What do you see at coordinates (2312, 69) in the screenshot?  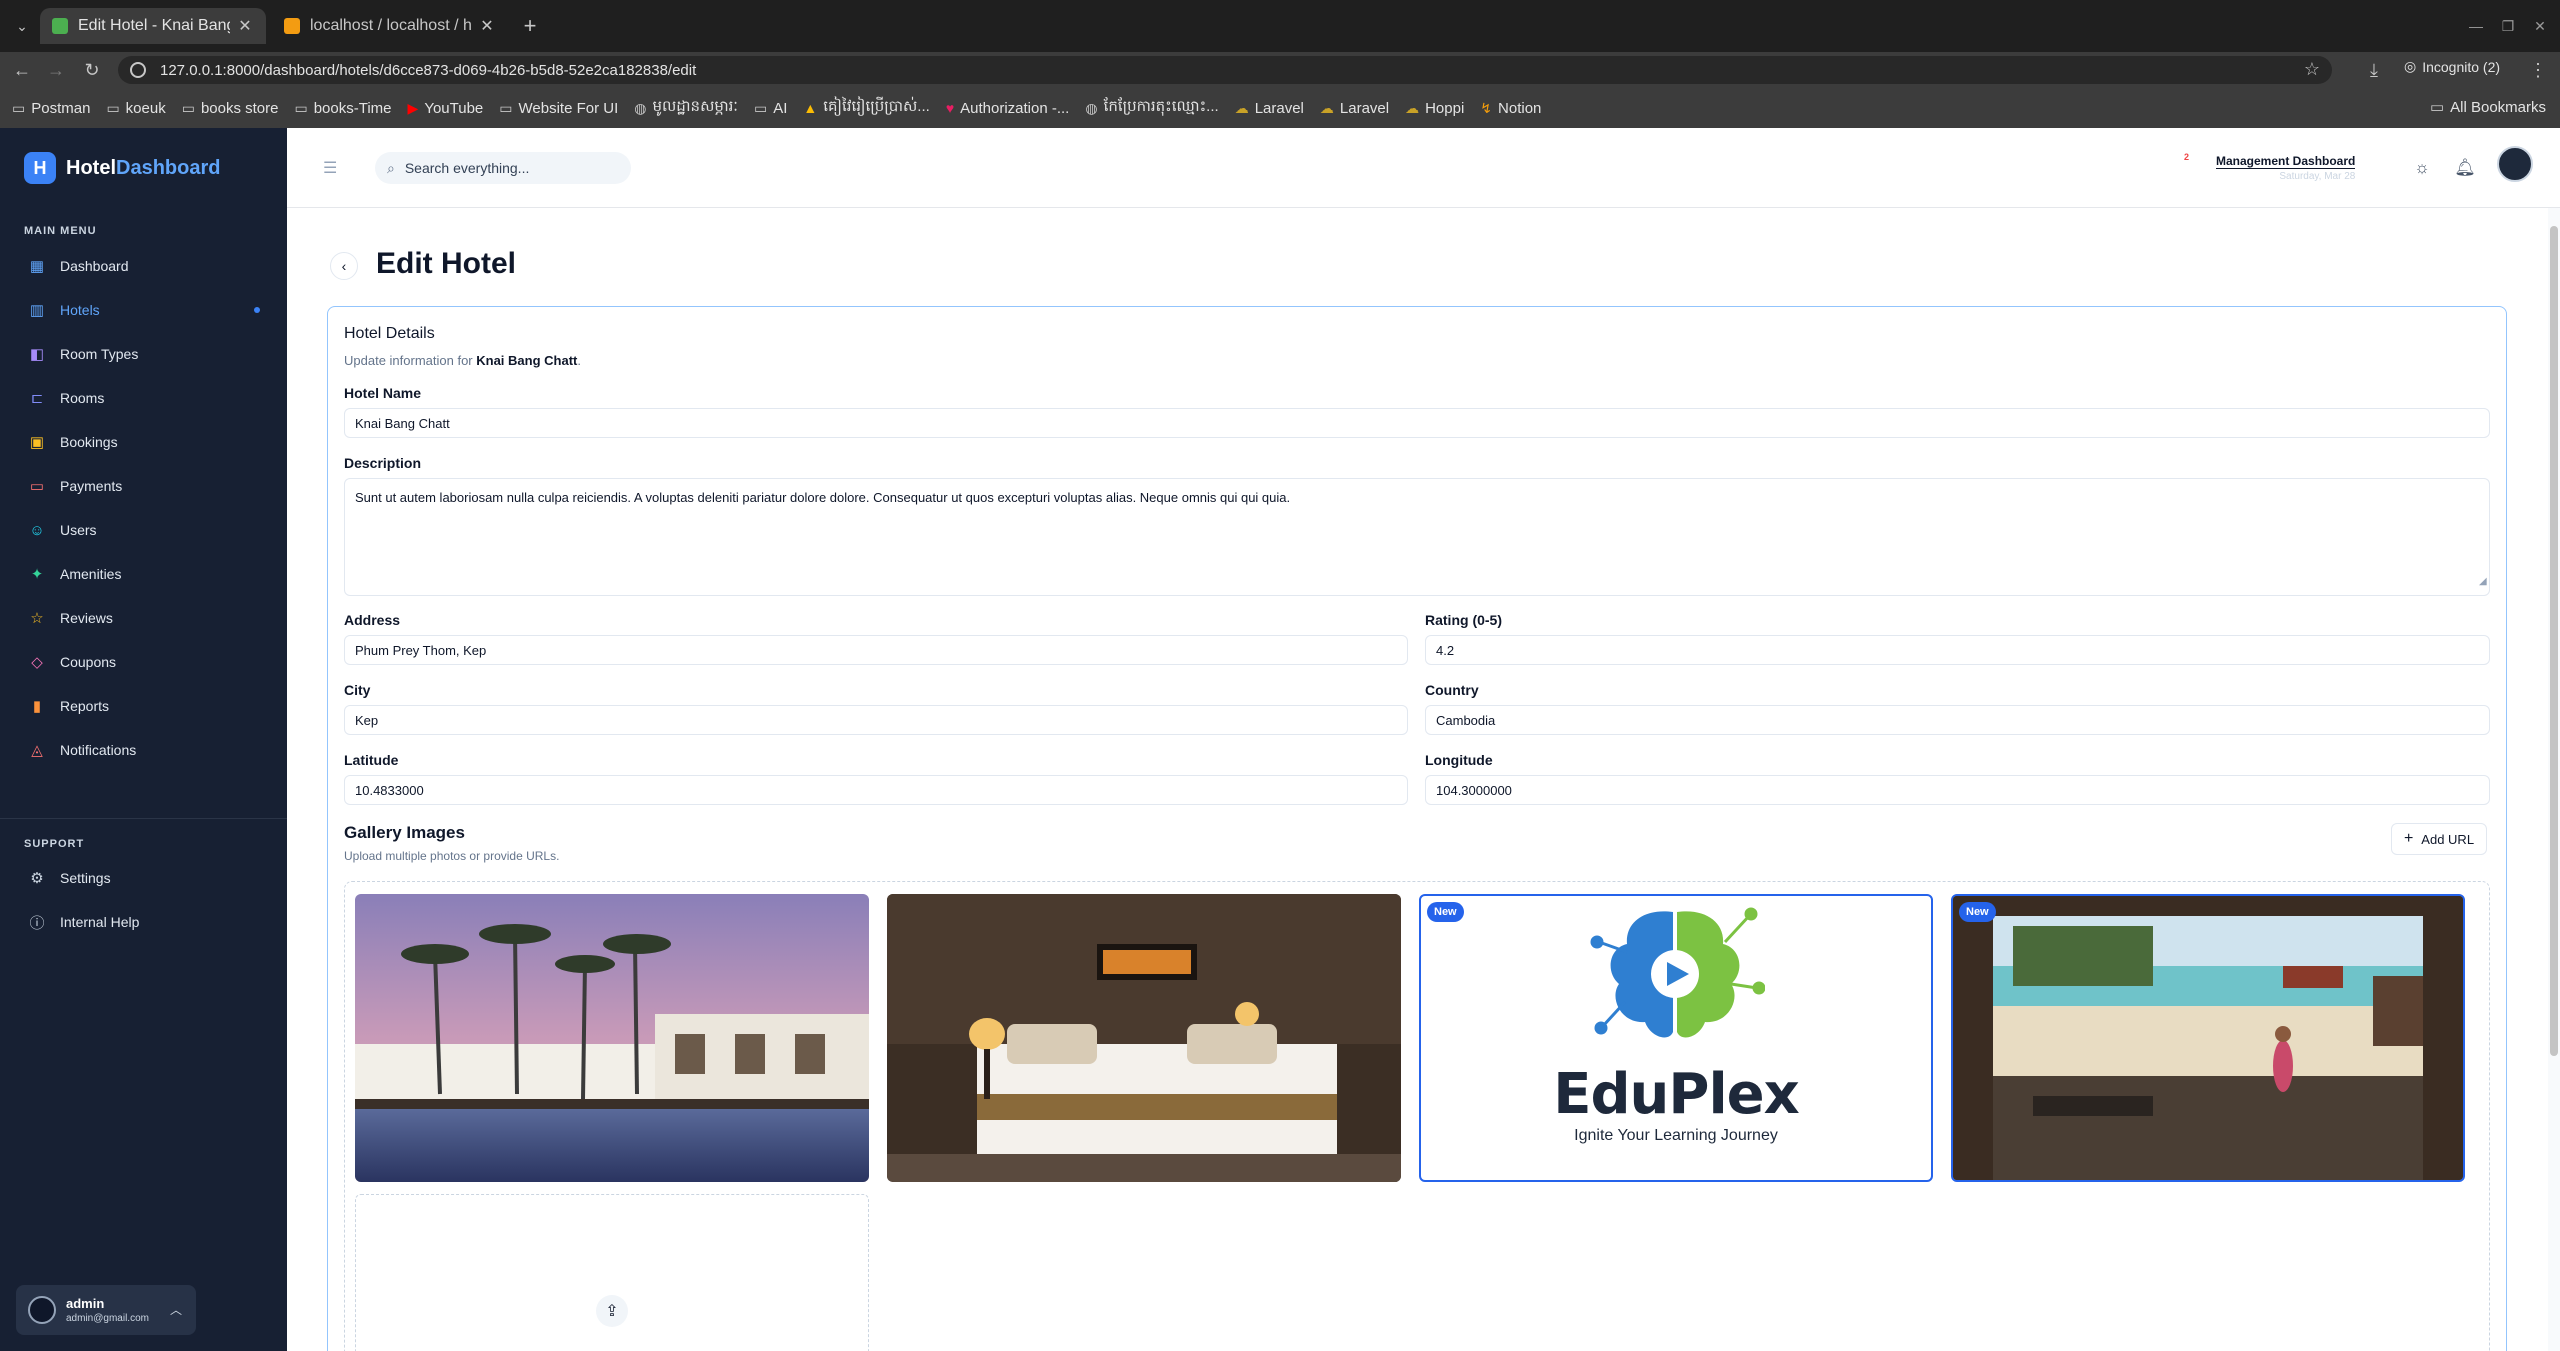 I see `bookmark-star-icon: ☆` at bounding box center [2312, 69].